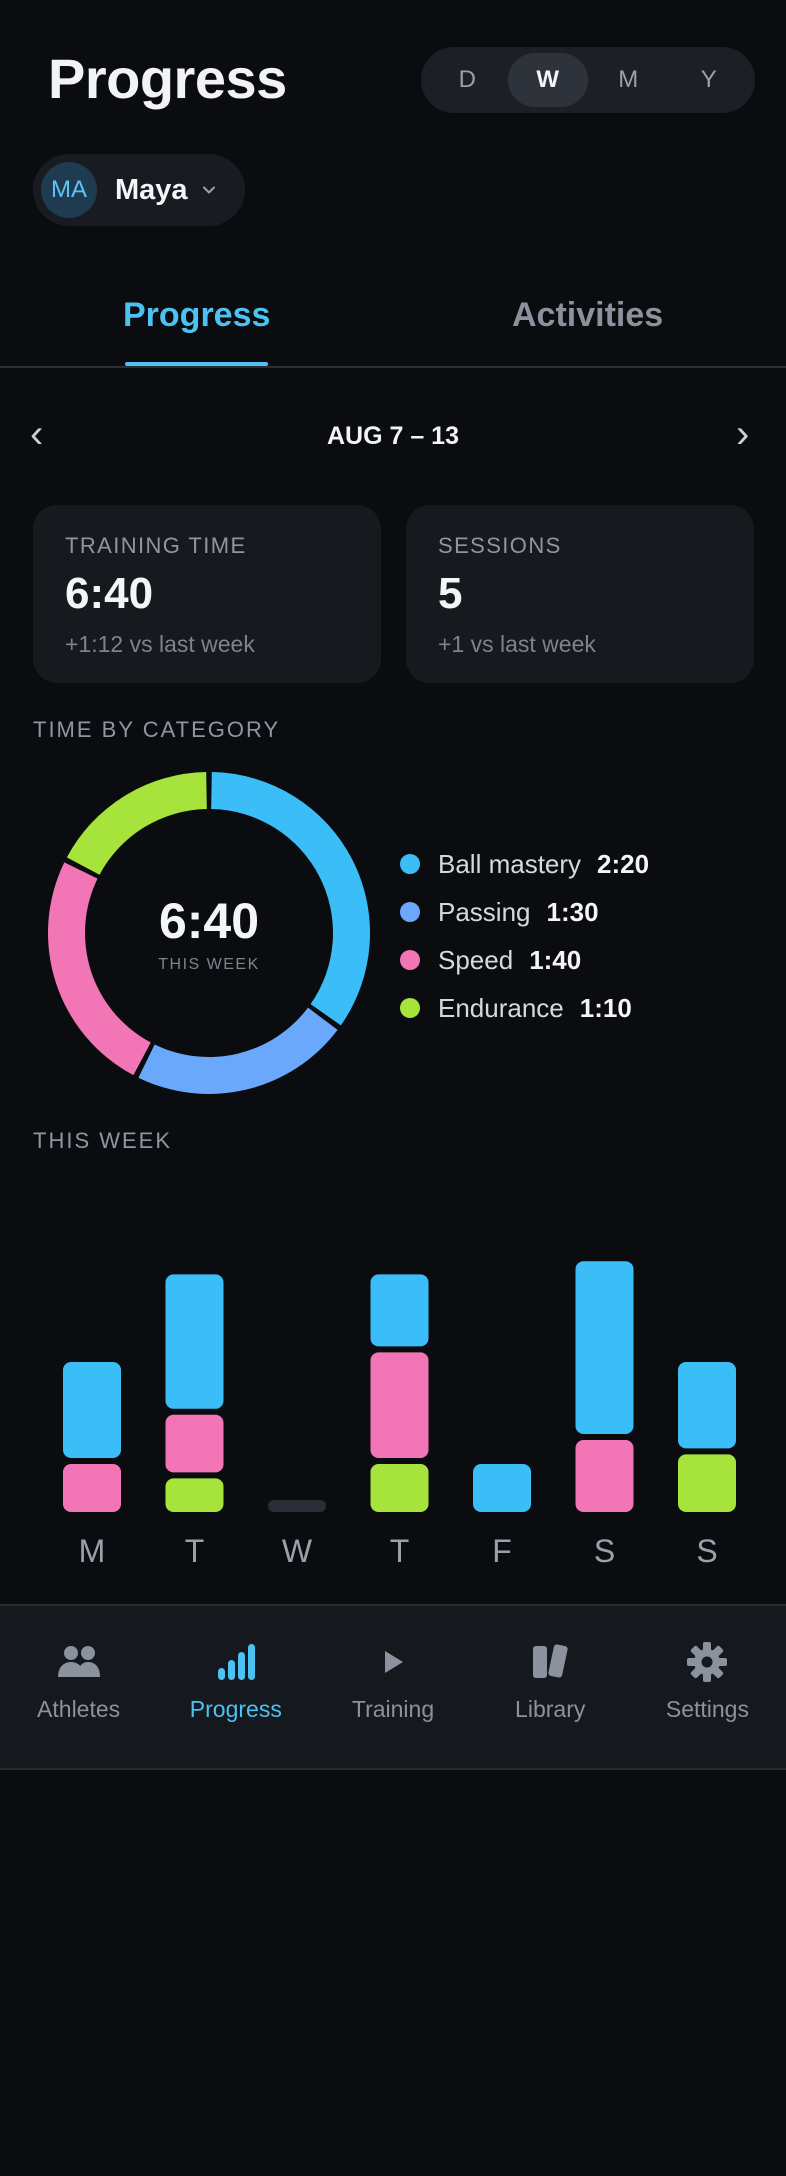  Describe the element at coordinates (572, 911) in the screenshot. I see `legend-value: 1:30` at that location.